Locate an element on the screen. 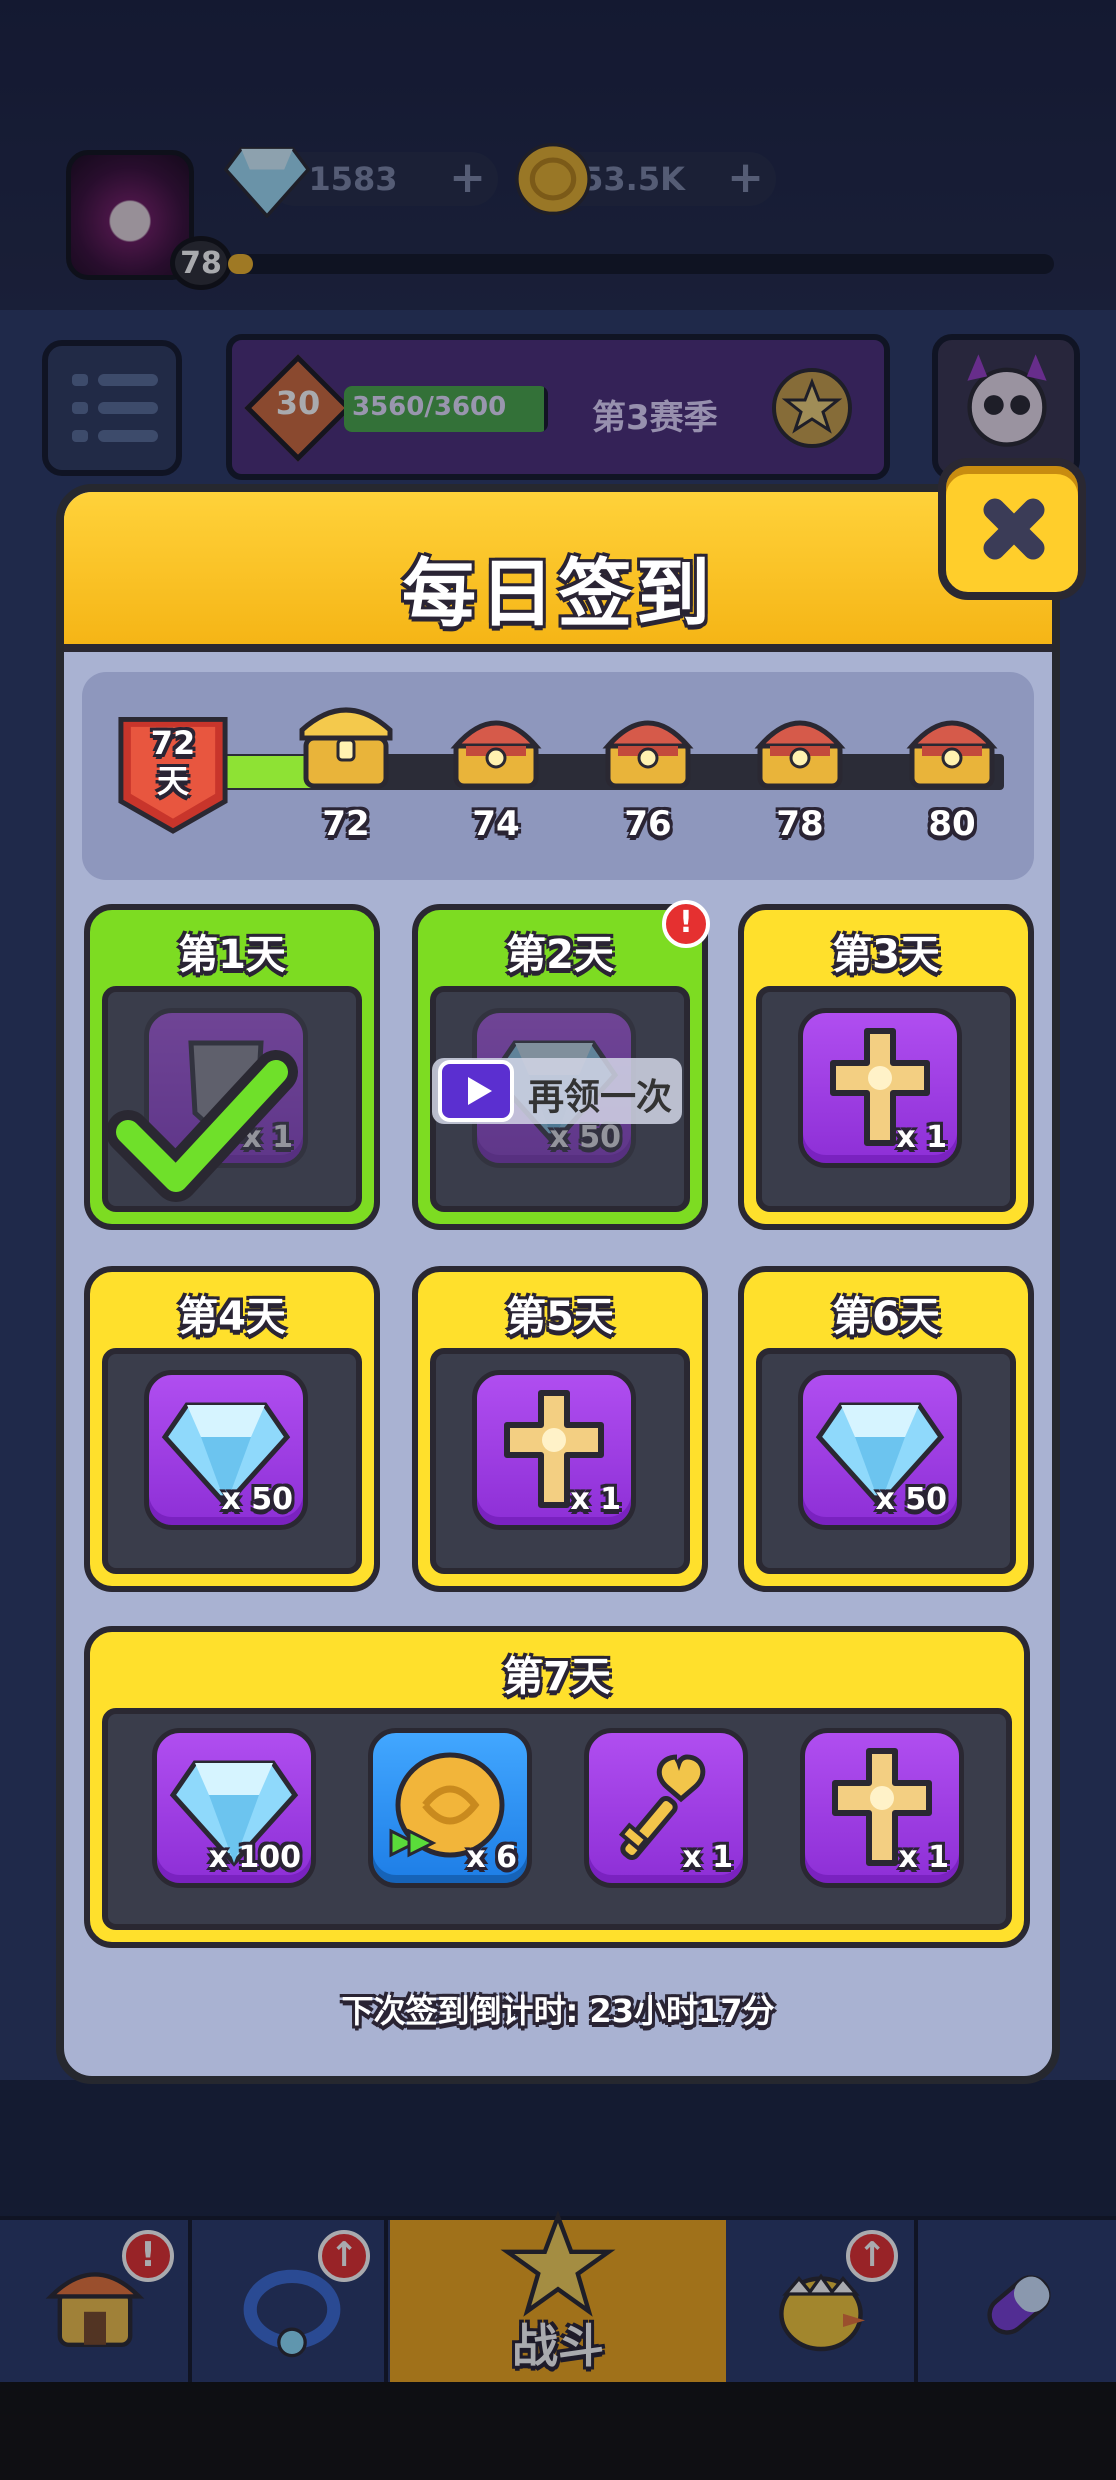  day-title: 第1天 is located at coordinates (232, 955).